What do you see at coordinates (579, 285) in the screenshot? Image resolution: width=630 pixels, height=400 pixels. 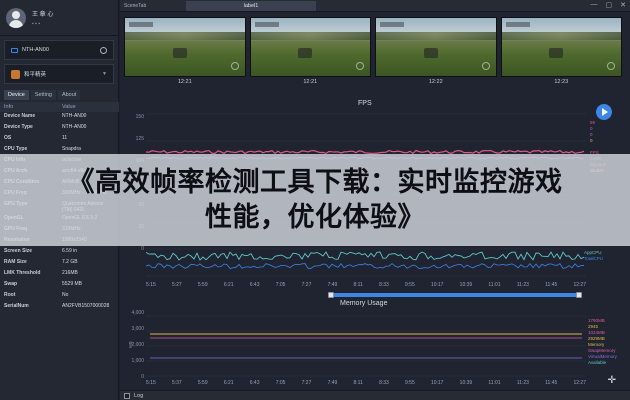 I see `x-tick: 12:27` at bounding box center [579, 285].